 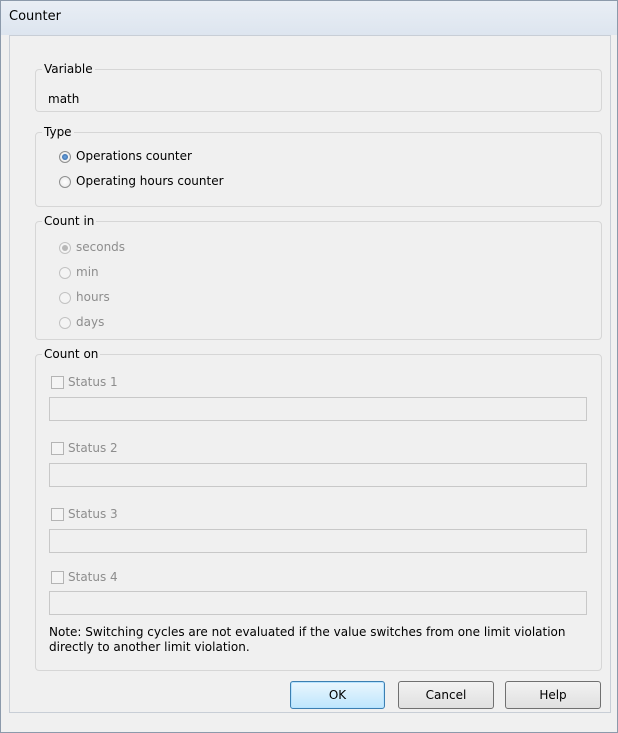 What do you see at coordinates (309, 18) in the screenshot?
I see `title-bar: Counter` at bounding box center [309, 18].